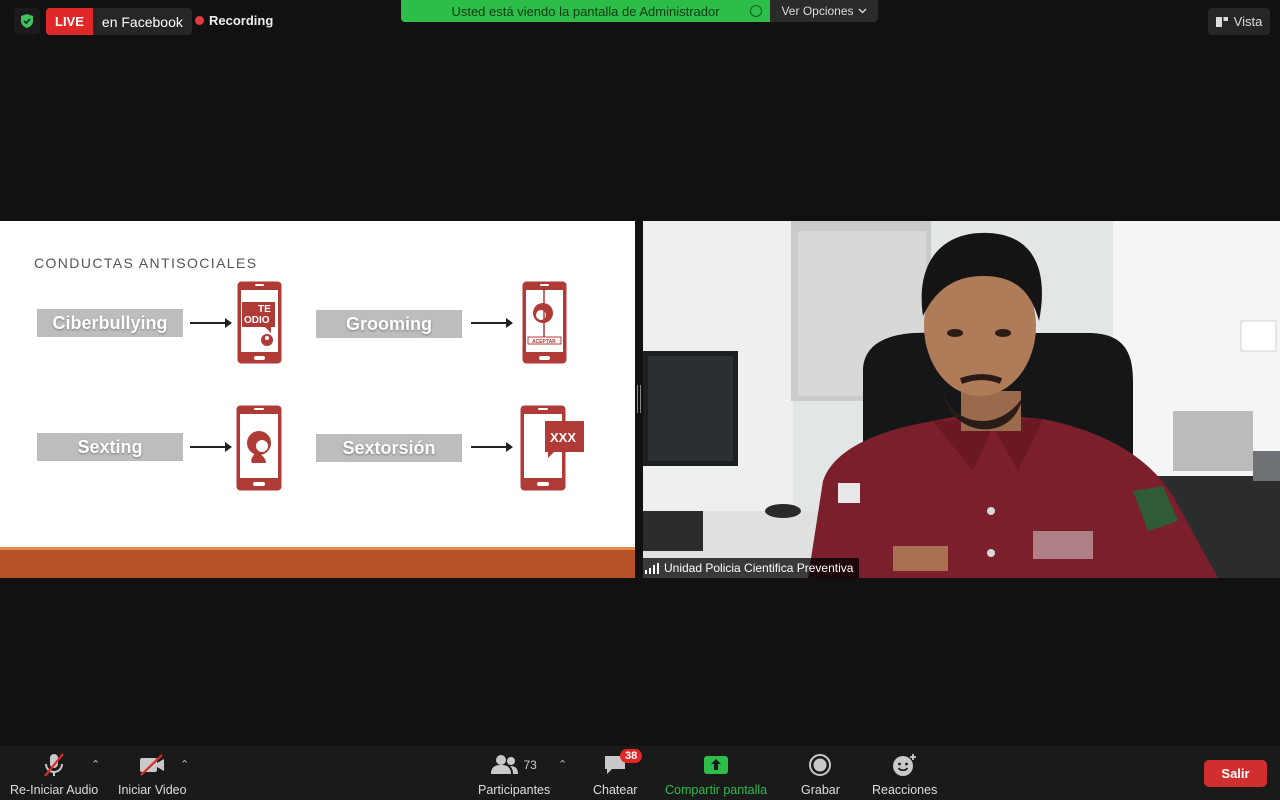 Image resolution: width=1280 pixels, height=800 pixels. What do you see at coordinates (389, 448) in the screenshot?
I see `slide-label-sextorsion: Sextorsión` at bounding box center [389, 448].